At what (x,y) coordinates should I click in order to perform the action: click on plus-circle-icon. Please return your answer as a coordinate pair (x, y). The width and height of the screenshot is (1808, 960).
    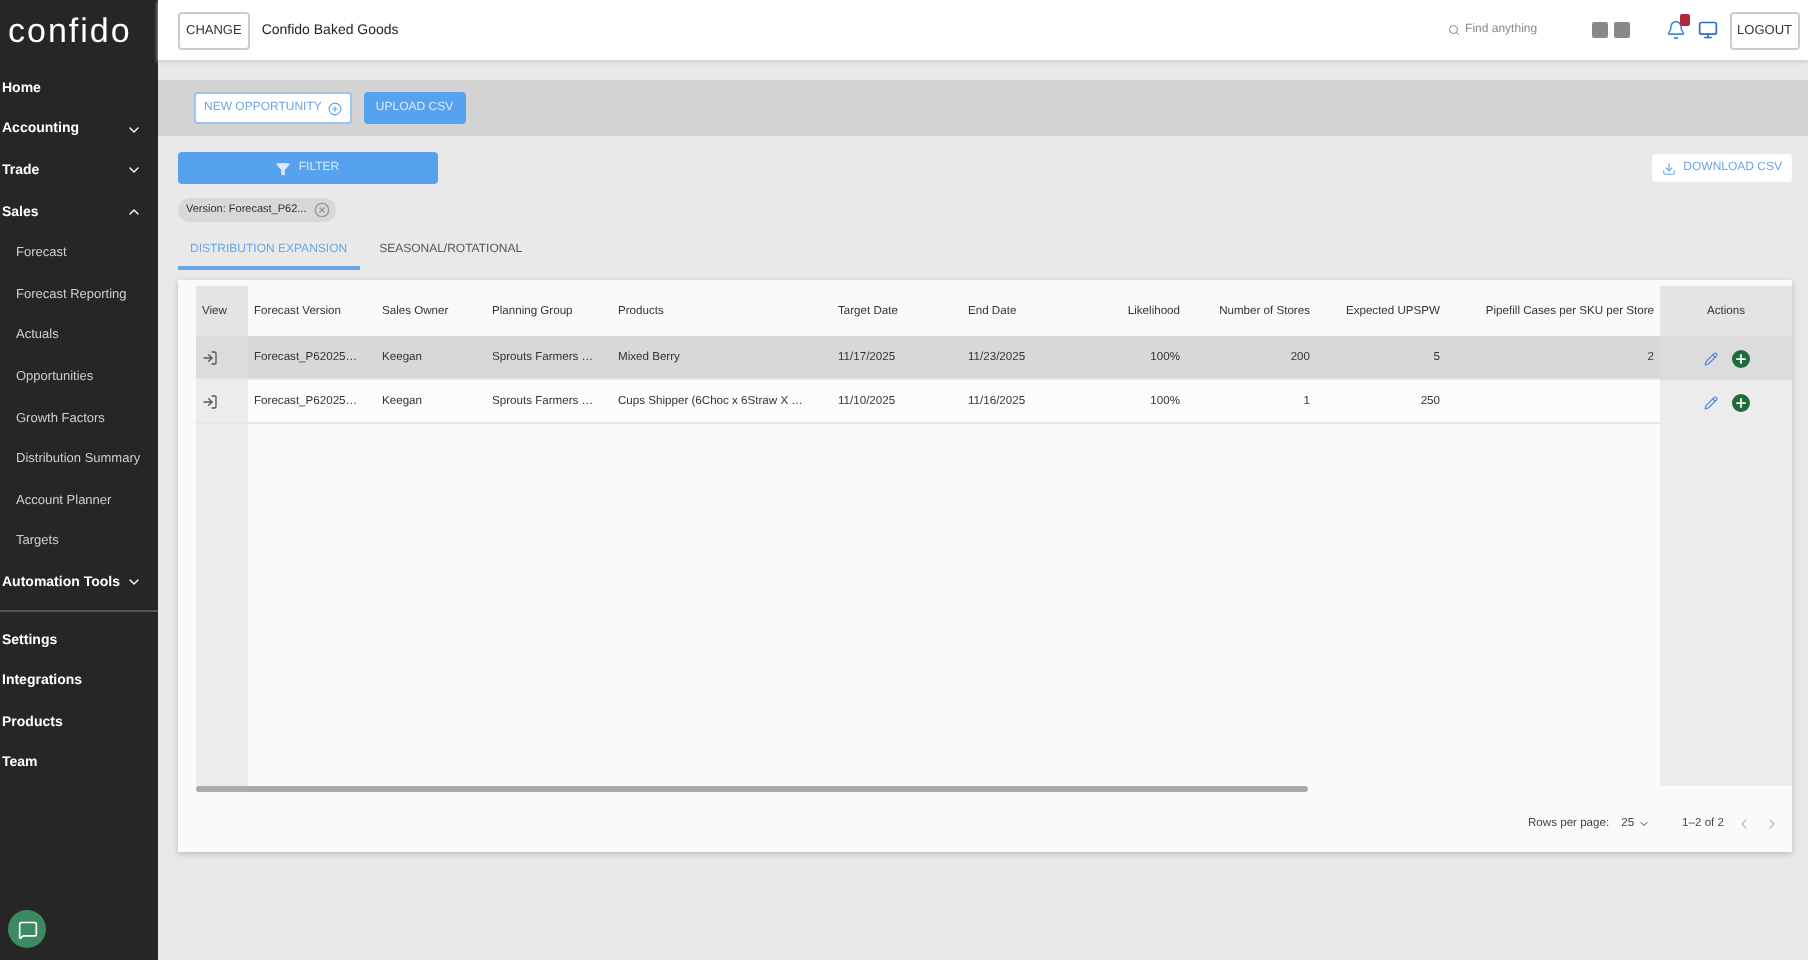
    Looking at the image, I should click on (334, 108).